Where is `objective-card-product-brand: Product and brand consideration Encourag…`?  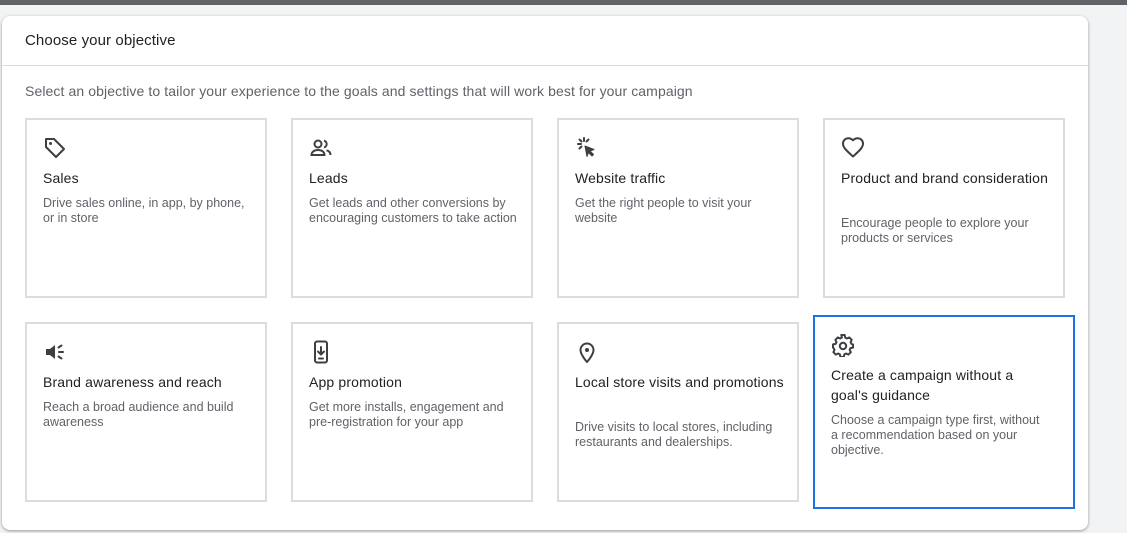
objective-card-product-brand: Product and brand consideration Encourag… is located at coordinates (944, 208).